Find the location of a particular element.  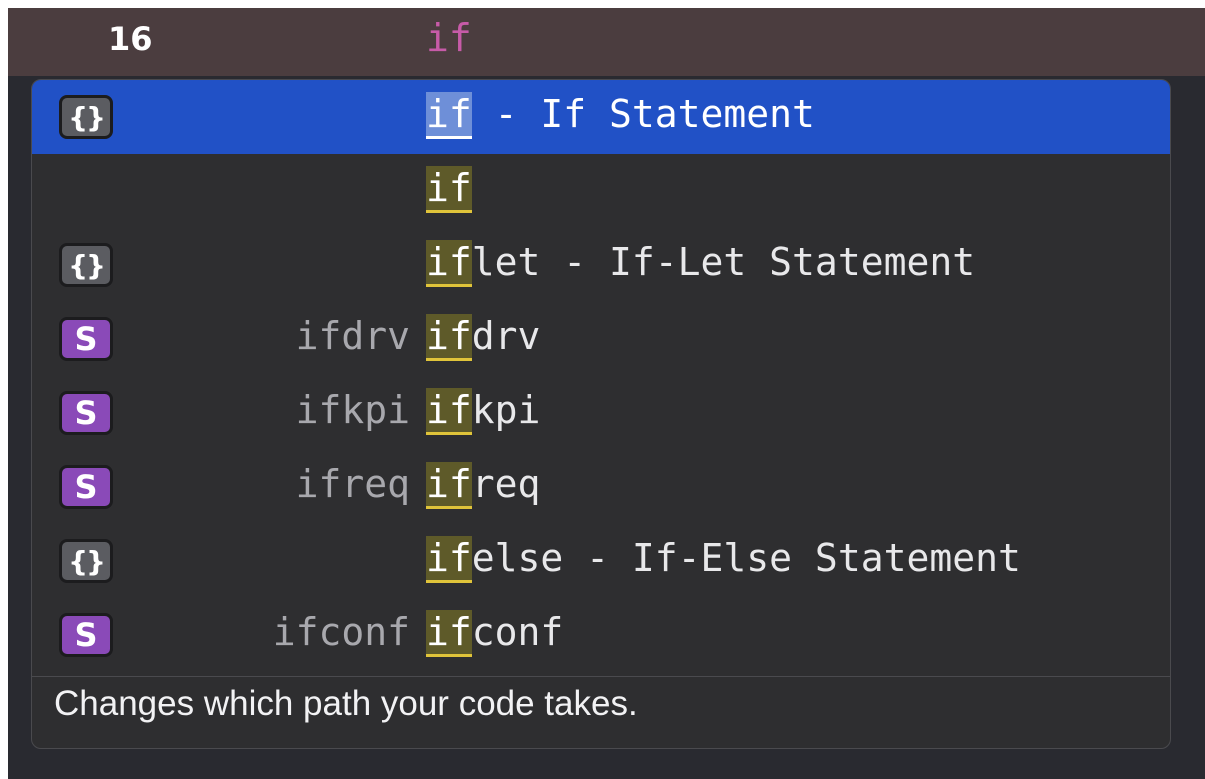

completion-item: {} ifelse - If-Else Statement is located at coordinates (601, 561).